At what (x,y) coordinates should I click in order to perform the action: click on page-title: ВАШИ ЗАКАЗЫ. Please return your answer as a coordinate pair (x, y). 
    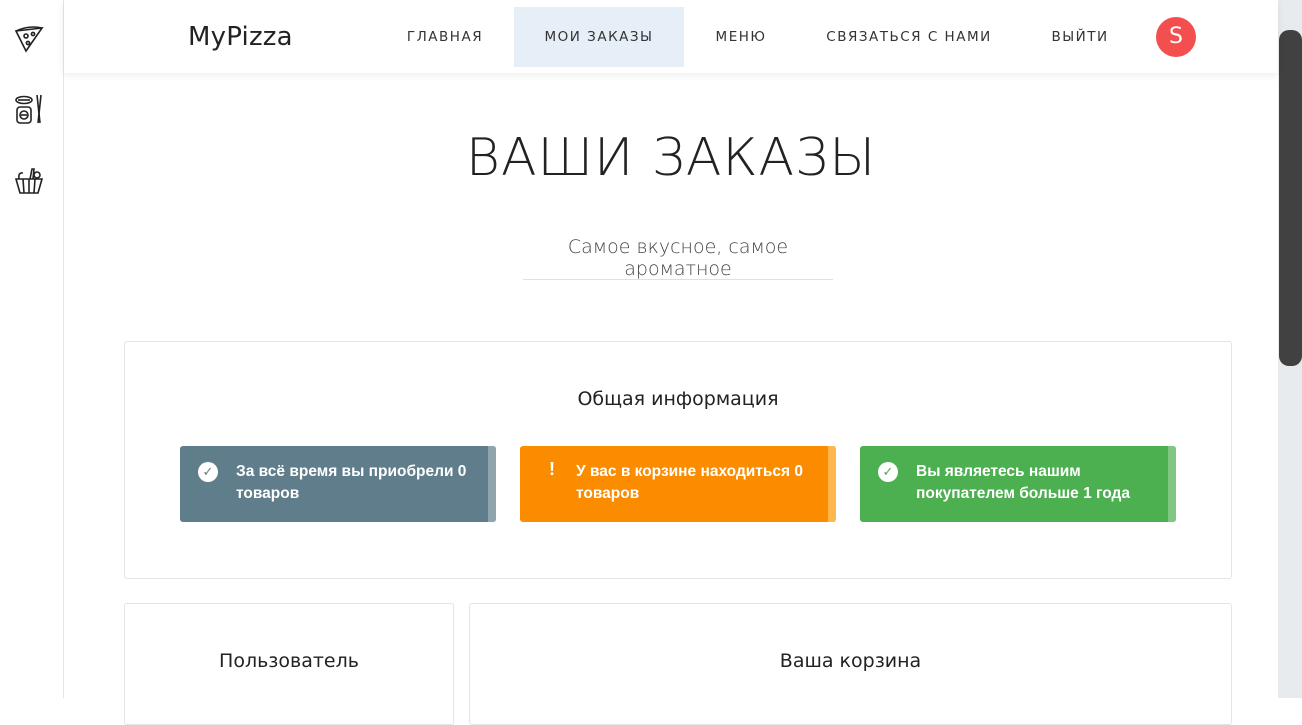
    Looking at the image, I should click on (671, 158).